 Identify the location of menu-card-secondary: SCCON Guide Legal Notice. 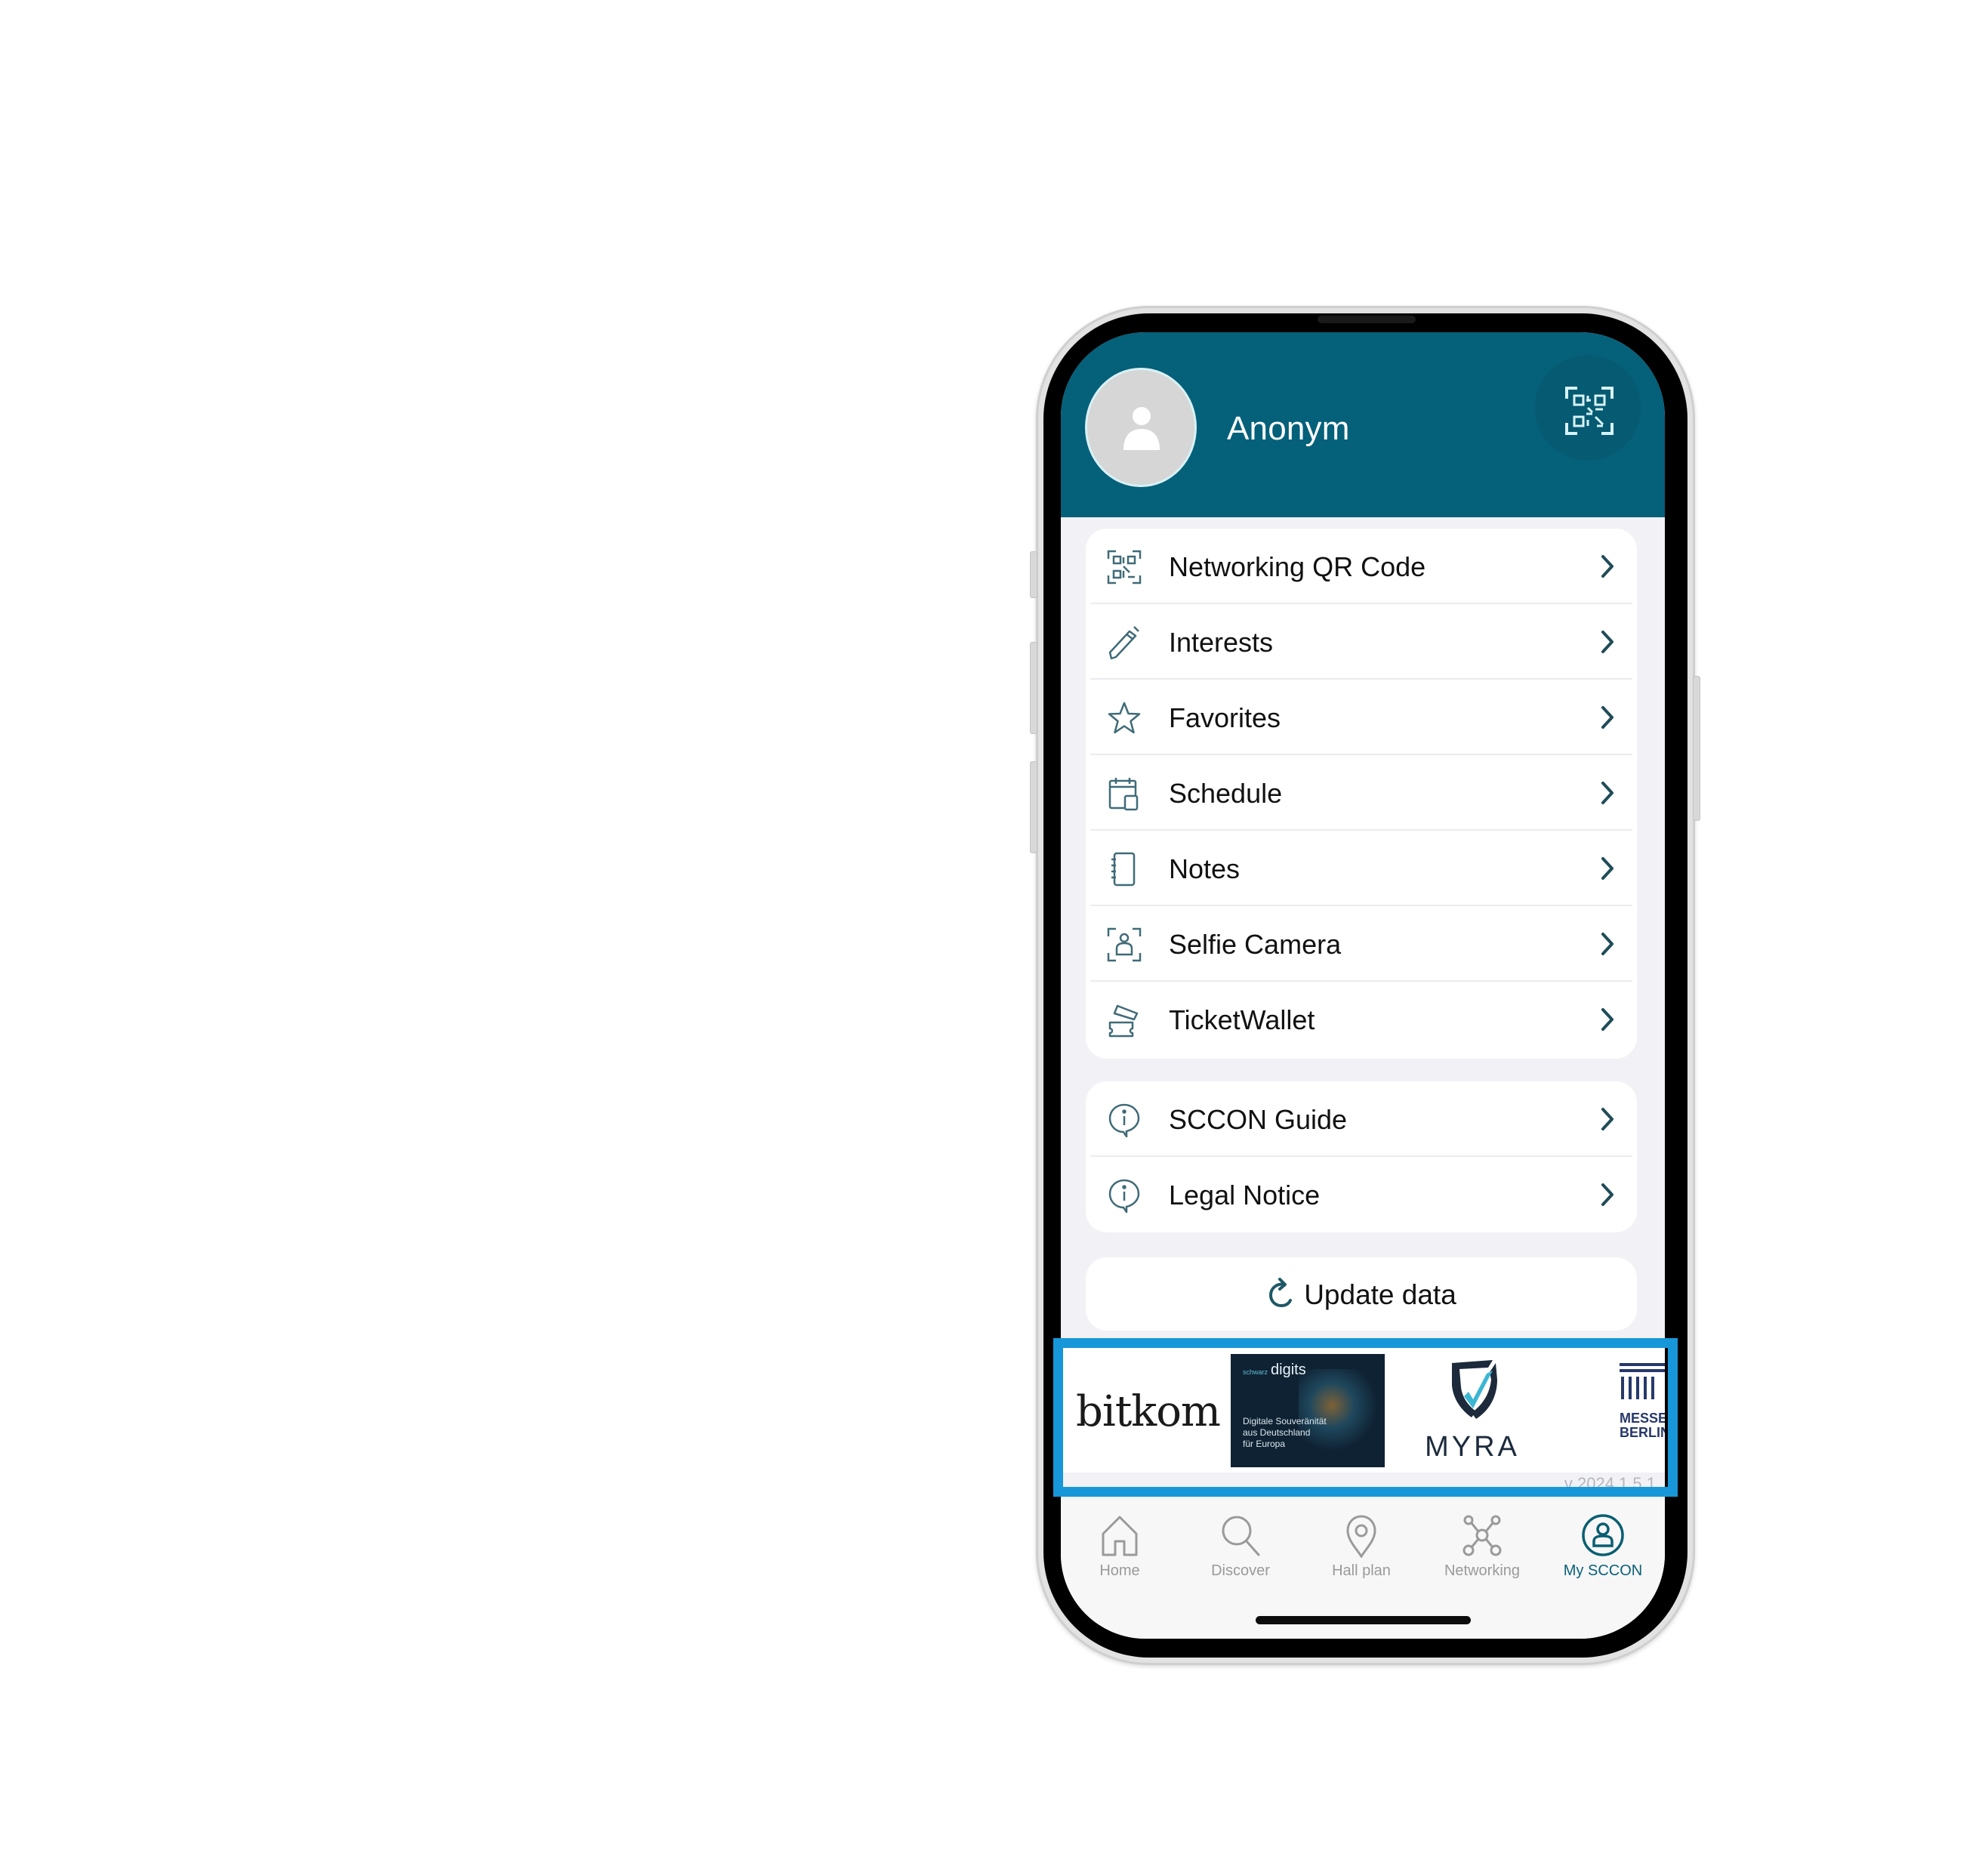
(1361, 1156).